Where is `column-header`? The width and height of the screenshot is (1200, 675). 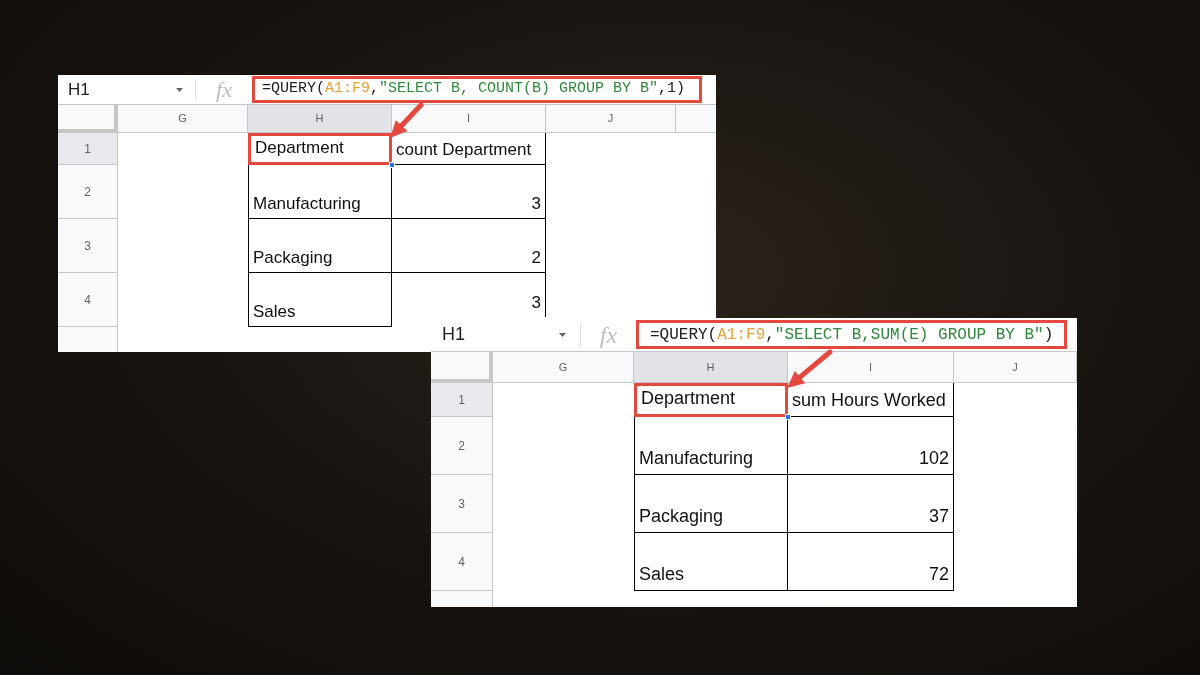 column-header is located at coordinates (696, 119).